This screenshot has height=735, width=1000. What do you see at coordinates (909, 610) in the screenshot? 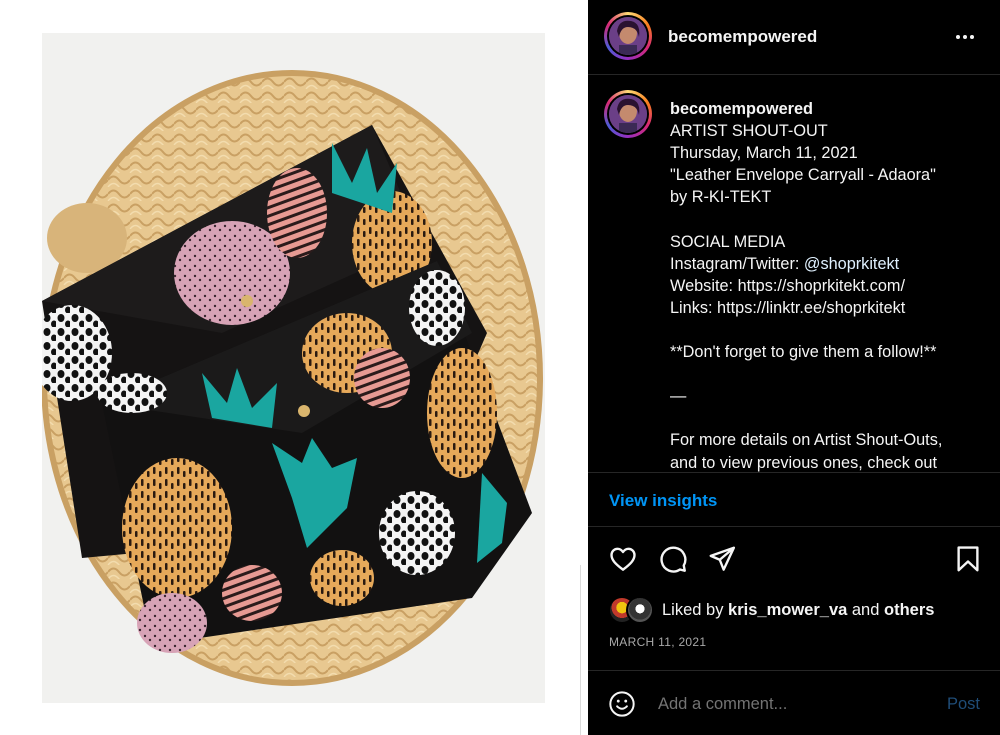
I see `likes-others-link: others` at bounding box center [909, 610].